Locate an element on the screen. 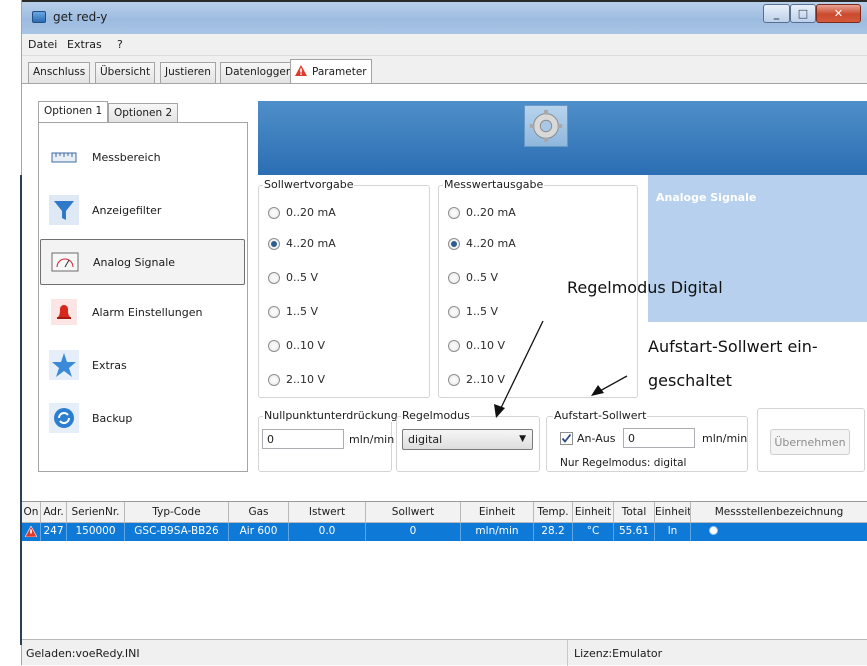  annotation-regelmodus: Regelmodus Digital is located at coordinates (645, 287).